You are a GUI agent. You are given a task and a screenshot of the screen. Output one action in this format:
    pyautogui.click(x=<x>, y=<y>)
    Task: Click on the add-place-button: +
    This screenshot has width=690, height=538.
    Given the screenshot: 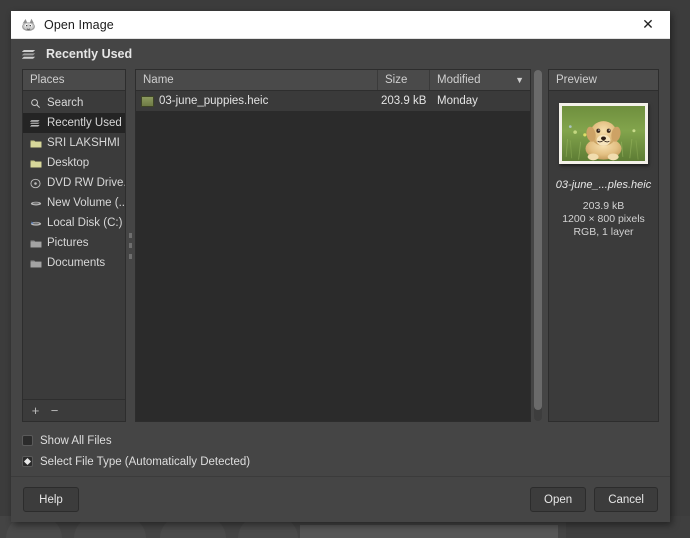 What is the action you would take?
    pyautogui.click(x=35, y=410)
    